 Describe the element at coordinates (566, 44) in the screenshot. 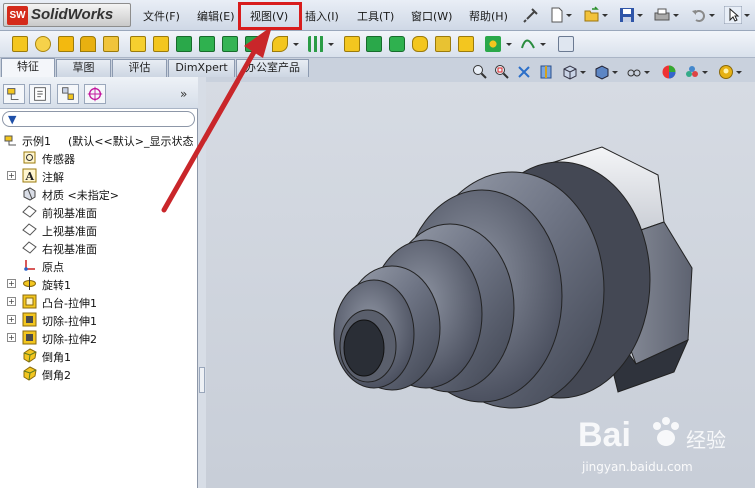

I see `instant3d-icon` at that location.